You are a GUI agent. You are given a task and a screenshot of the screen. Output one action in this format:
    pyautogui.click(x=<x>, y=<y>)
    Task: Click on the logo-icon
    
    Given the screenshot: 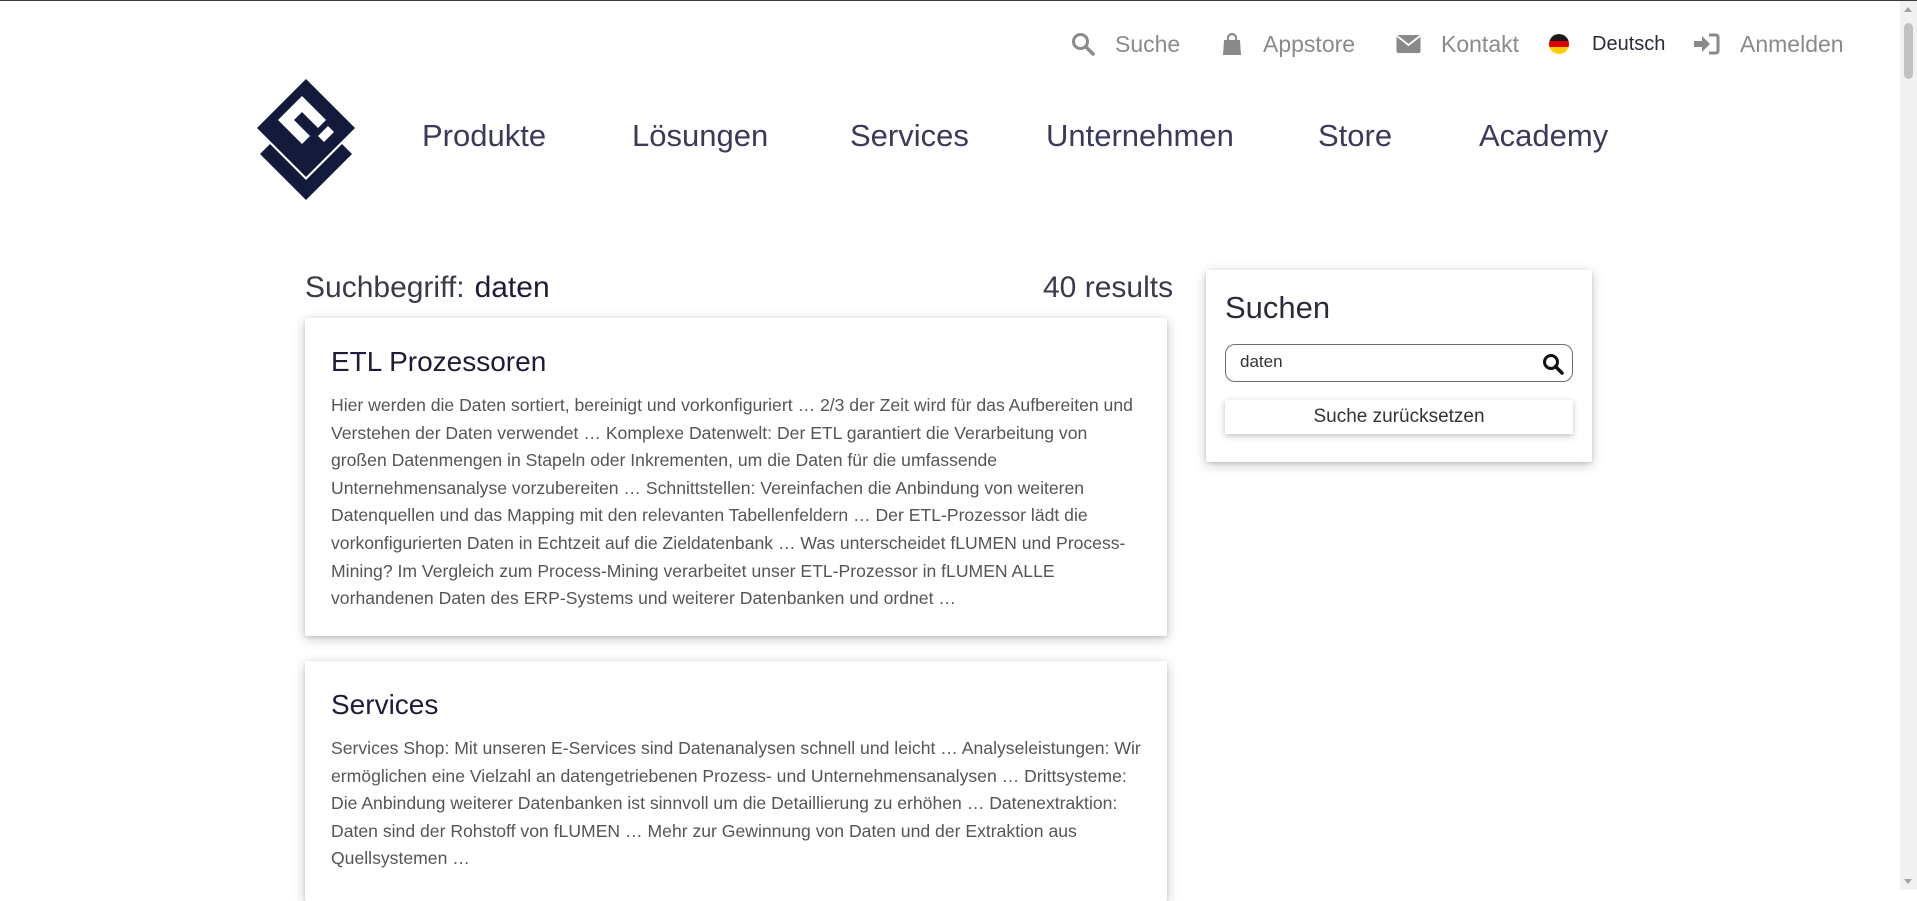 What is the action you would take?
    pyautogui.click(x=306, y=140)
    